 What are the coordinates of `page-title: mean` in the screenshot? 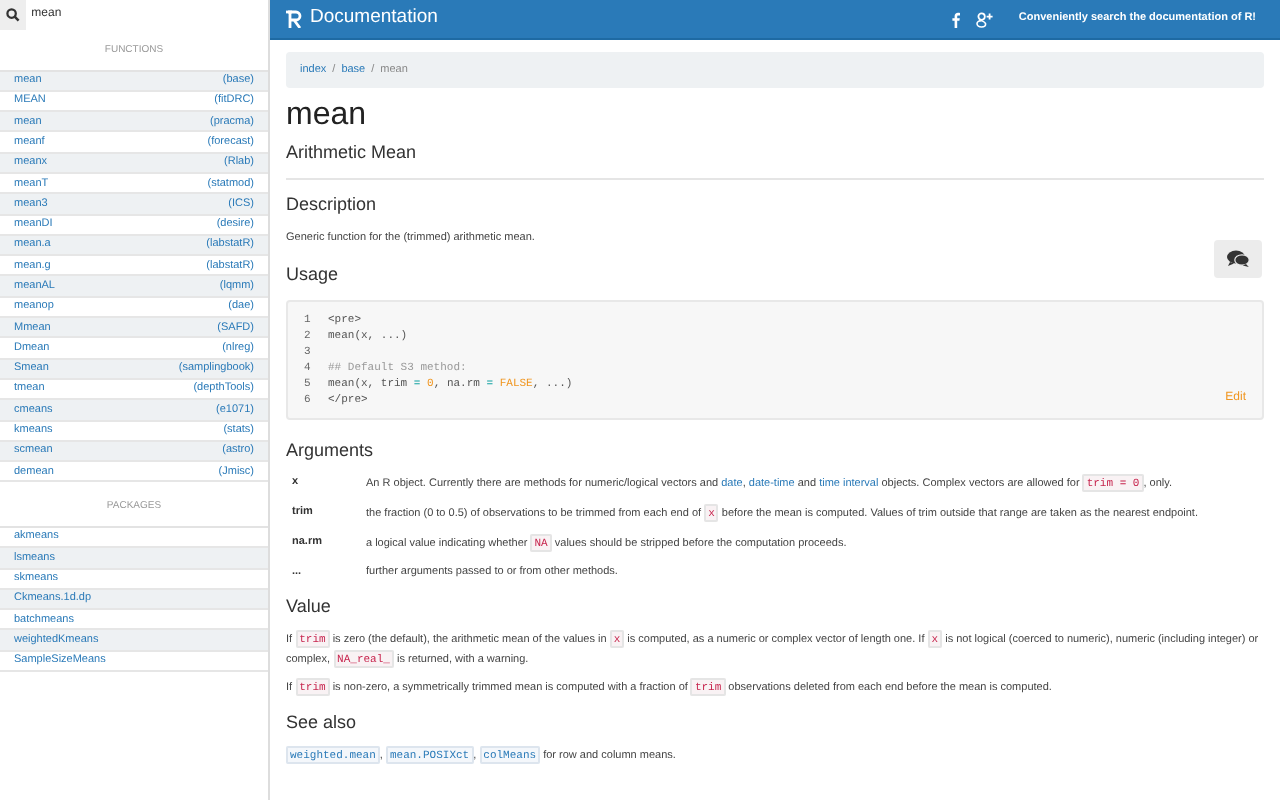 It's located at (326, 116).